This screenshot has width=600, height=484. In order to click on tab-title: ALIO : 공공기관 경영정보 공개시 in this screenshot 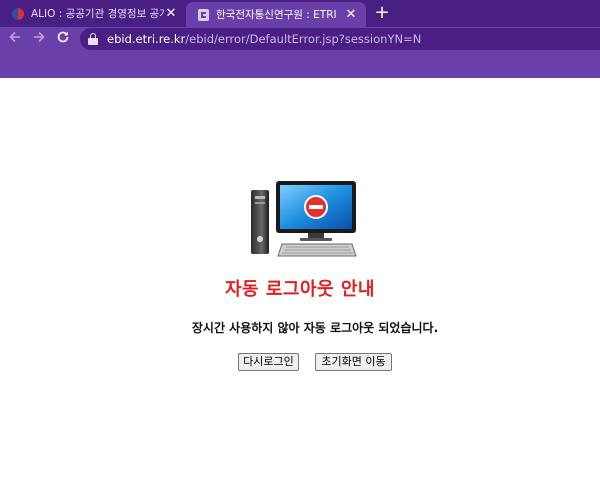, I will do `click(97, 14)`.